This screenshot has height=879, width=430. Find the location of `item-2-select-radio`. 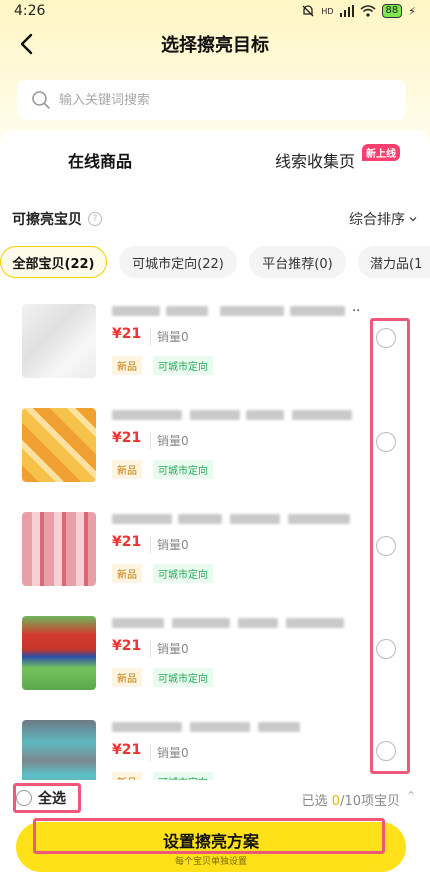

item-2-select-radio is located at coordinates (386, 442).